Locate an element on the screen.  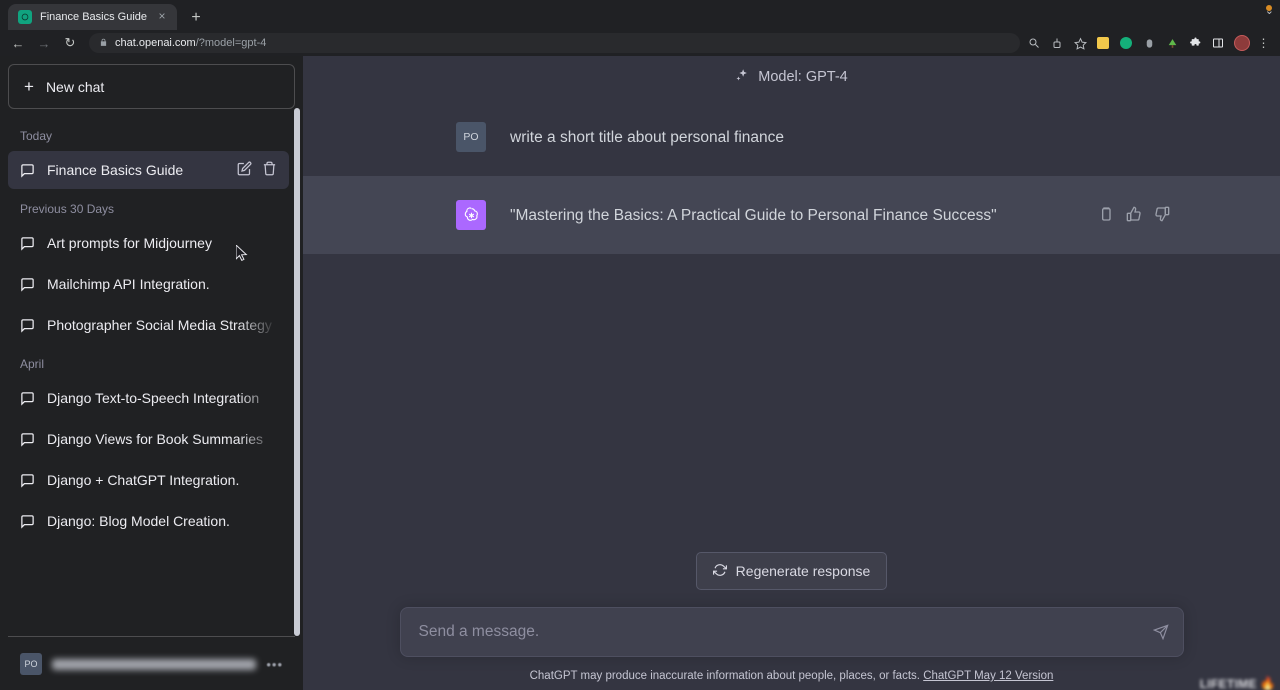
notes-extension-icon is located at coordinates (1103, 43).